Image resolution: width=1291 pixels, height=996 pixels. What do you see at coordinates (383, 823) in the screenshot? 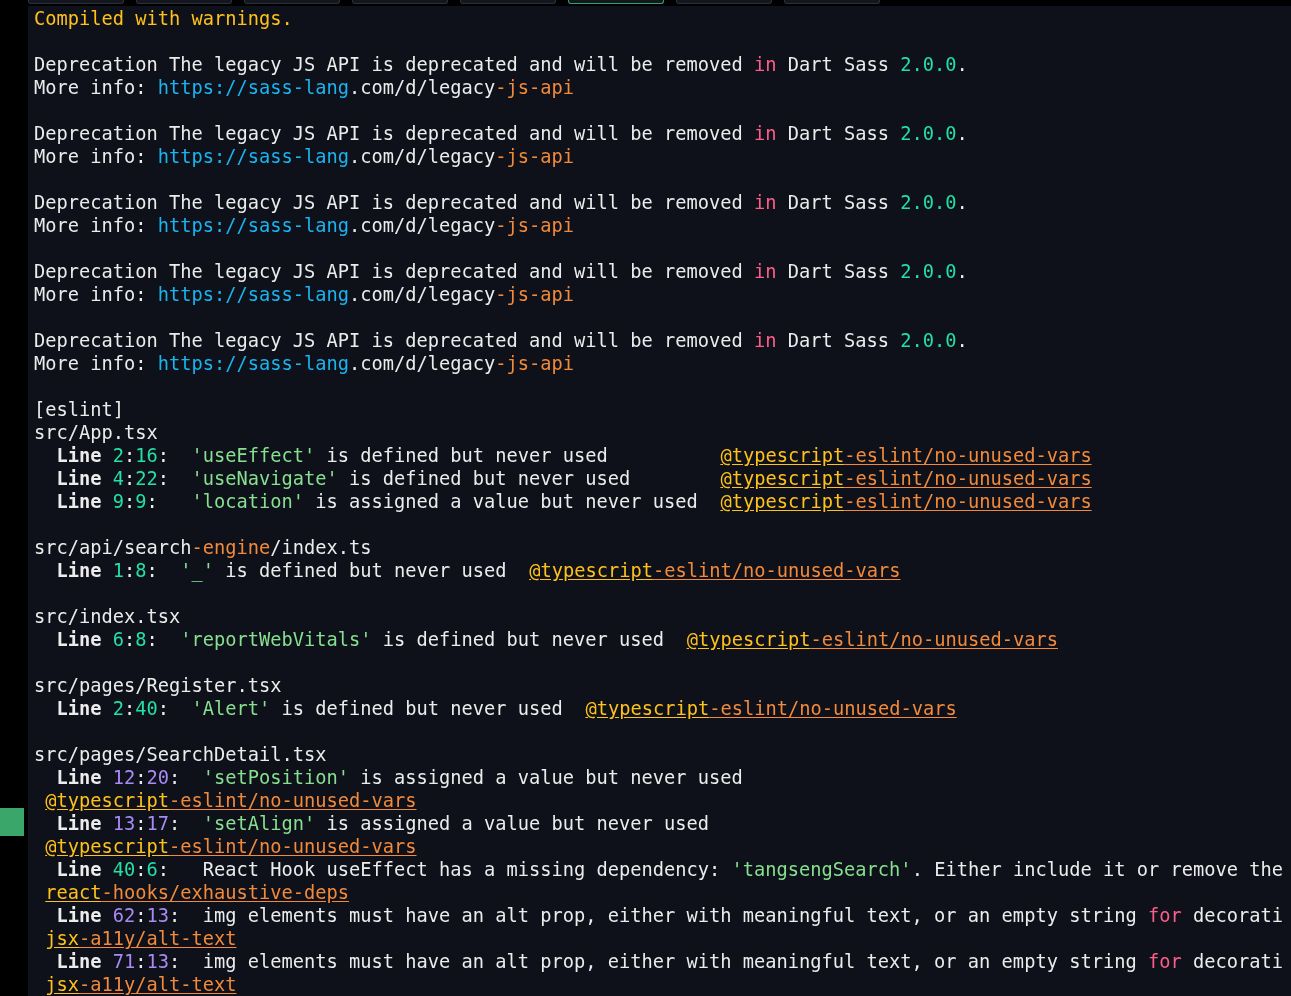
I see `lint-message: Line 13:17: 'setAlign' is assigned a value but never used` at bounding box center [383, 823].